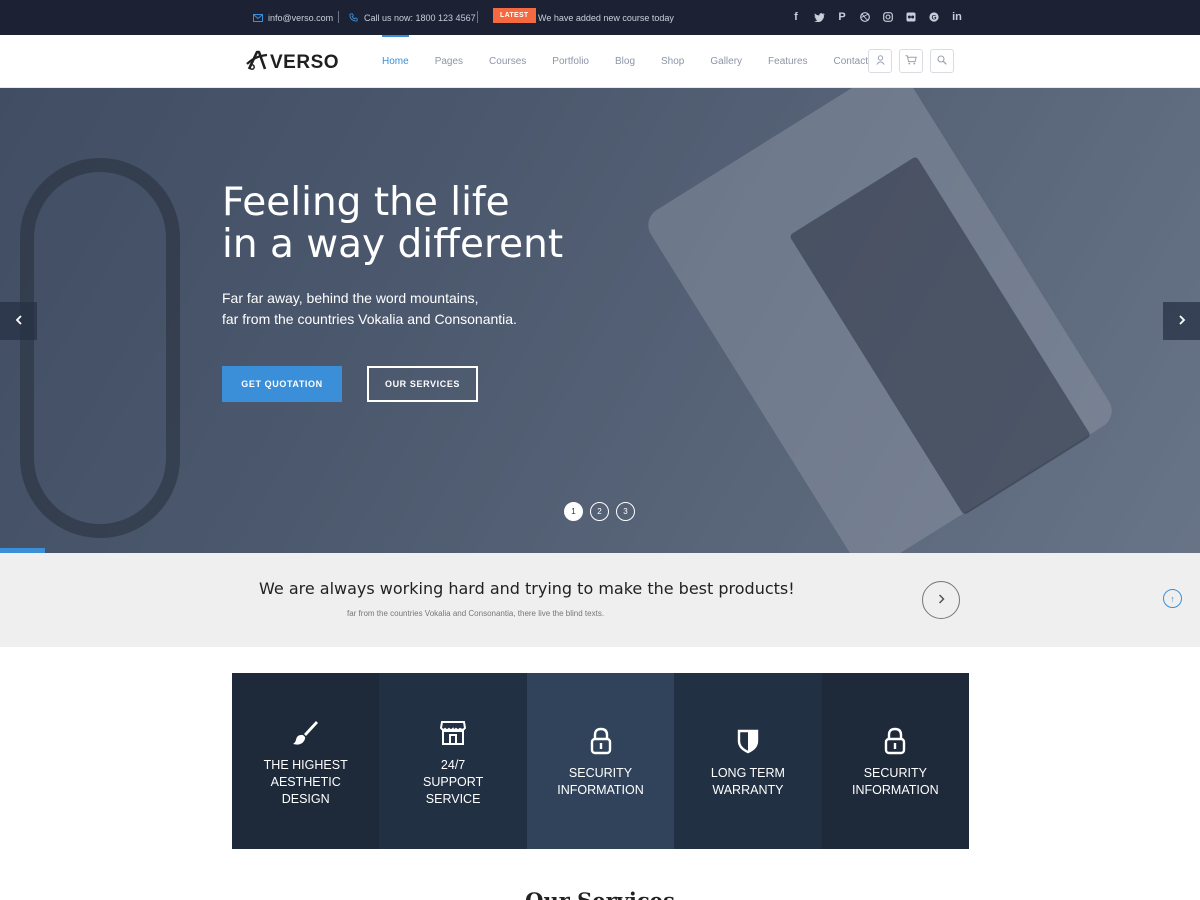 The height and width of the screenshot is (900, 1200). I want to click on feature-box-design: THE HIGHEST AESTHETIC DESIGN, so click(306, 761).